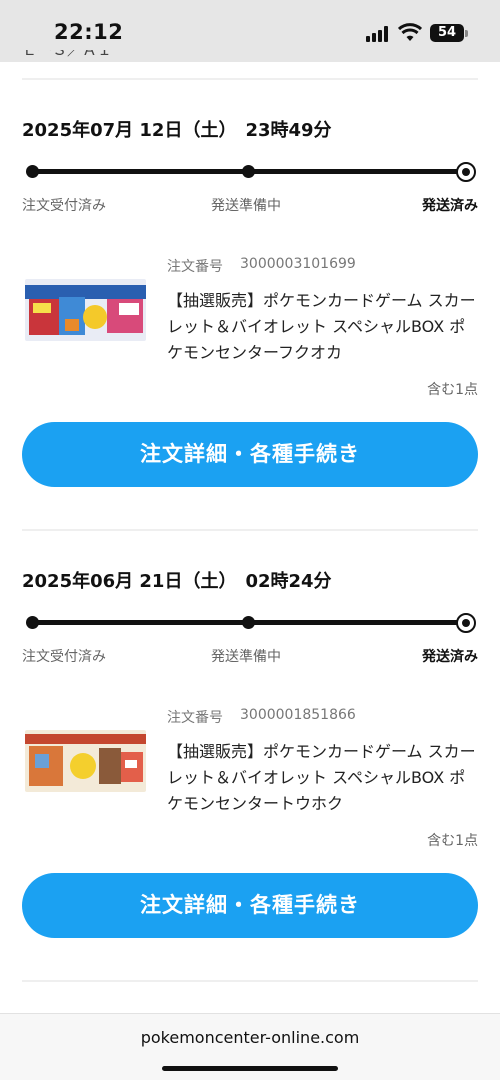 This screenshot has height=1080, width=500. What do you see at coordinates (177, 581) in the screenshot?
I see `order-date: 2025年06月 21日（土） 02時24分` at bounding box center [177, 581].